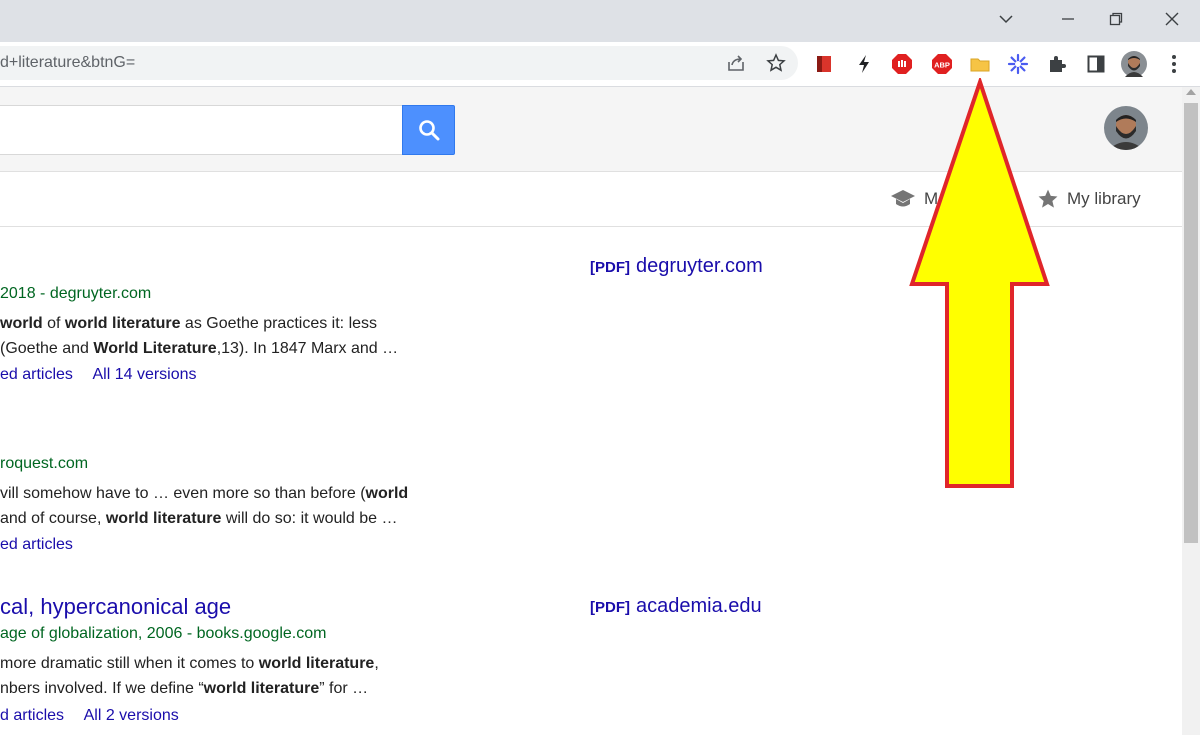 Image resolution: width=1200 pixels, height=735 pixels. Describe the element at coordinates (903, 198) in the screenshot. I see `mortarboard-icon` at that location.